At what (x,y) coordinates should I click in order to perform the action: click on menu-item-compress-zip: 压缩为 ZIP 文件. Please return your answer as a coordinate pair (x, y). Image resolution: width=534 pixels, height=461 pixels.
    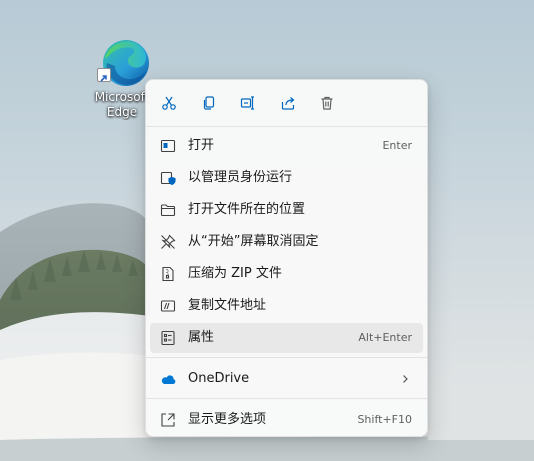
    Looking at the image, I should click on (286, 274).